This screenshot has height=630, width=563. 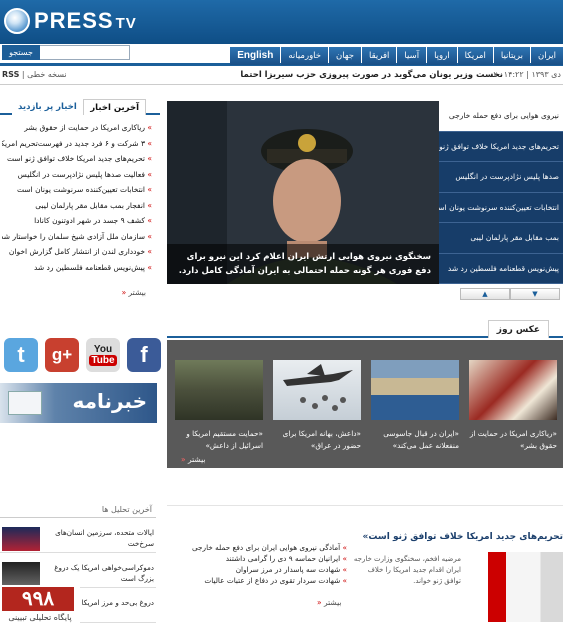 I want to click on tab-latest-news: آخرین اخبار, so click(x=114, y=107).